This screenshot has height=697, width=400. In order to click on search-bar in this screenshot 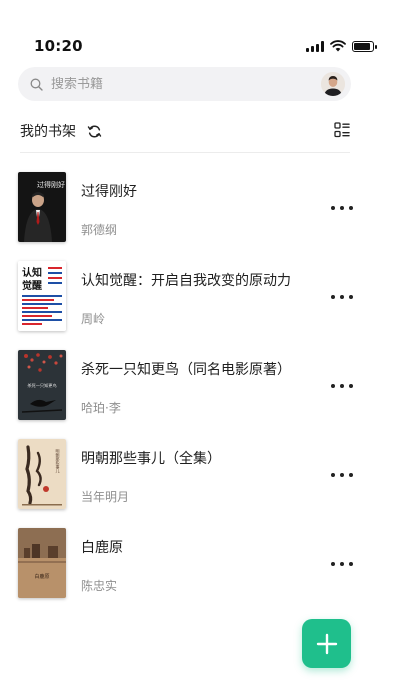, I will do `click(184, 84)`.